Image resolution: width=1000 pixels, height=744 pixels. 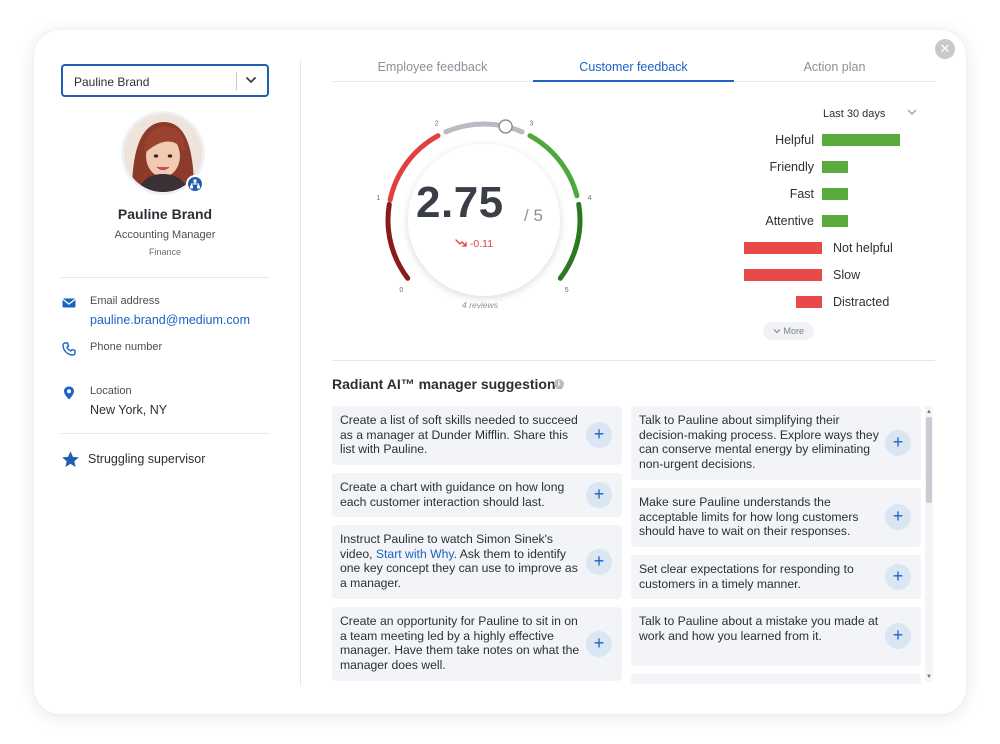 I want to click on profile-name: Pauline Brand, so click(x=165, y=214).